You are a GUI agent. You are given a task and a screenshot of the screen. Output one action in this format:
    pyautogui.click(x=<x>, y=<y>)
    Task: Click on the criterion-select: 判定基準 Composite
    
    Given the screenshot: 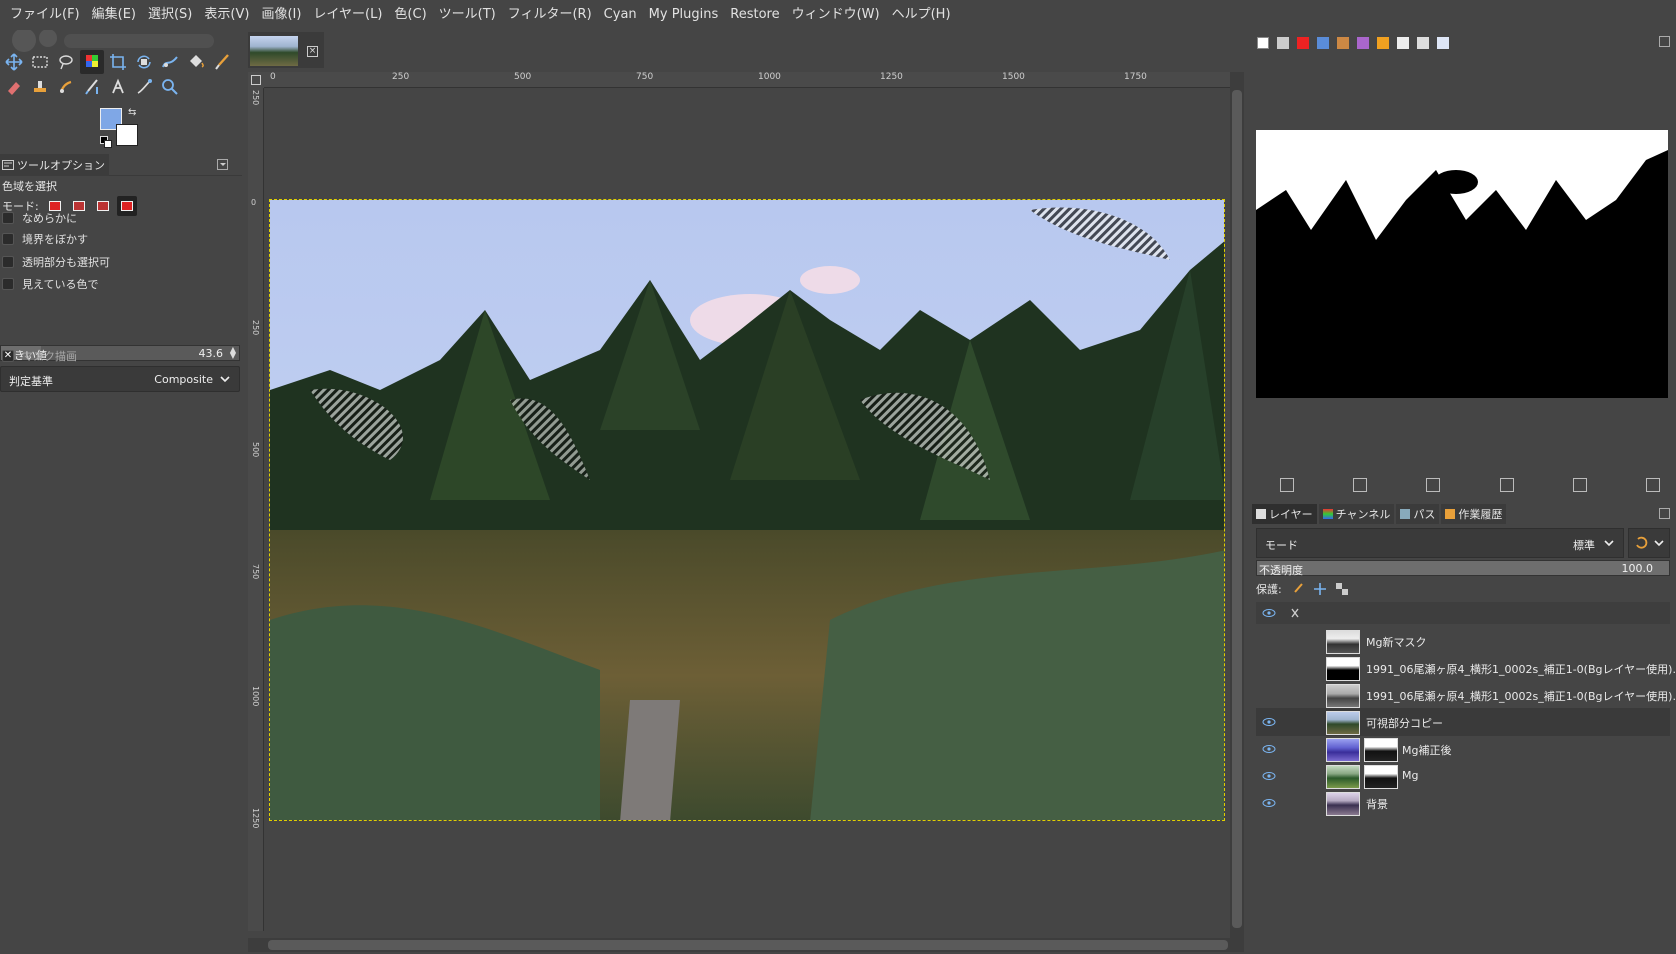 What is the action you would take?
    pyautogui.click(x=120, y=379)
    